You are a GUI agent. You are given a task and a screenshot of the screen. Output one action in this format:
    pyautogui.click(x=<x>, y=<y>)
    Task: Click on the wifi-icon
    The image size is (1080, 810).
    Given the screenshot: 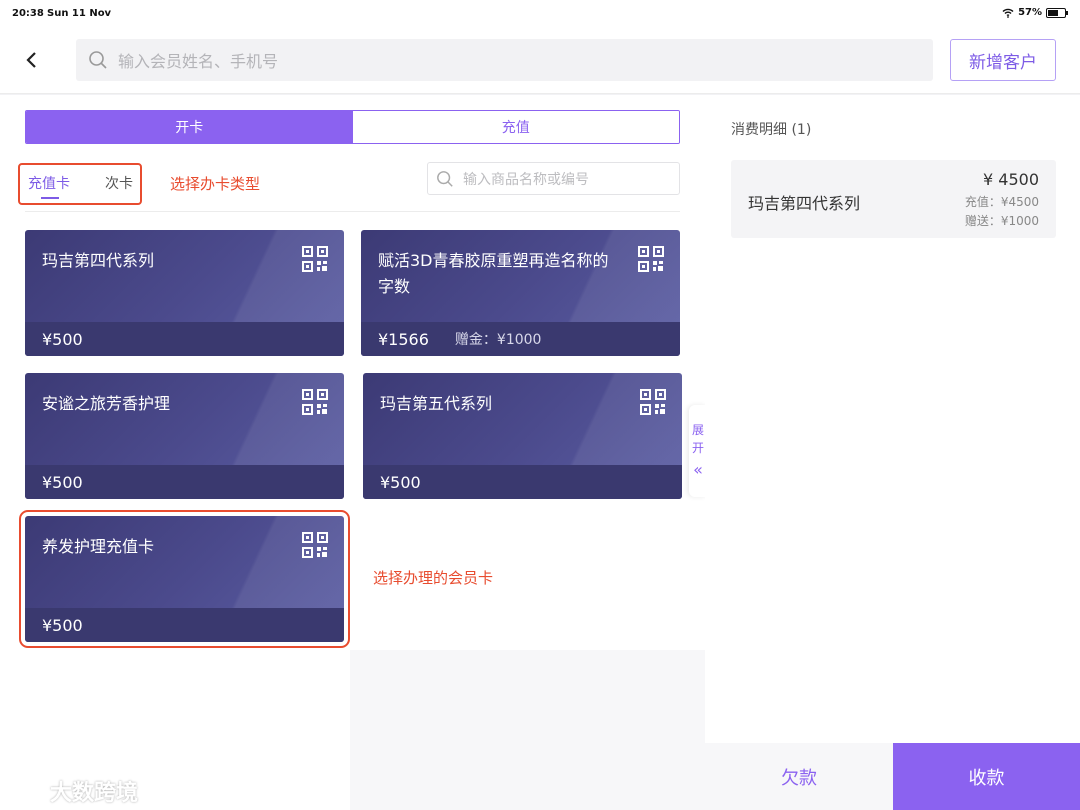 What is the action you would take?
    pyautogui.click(x=1008, y=13)
    